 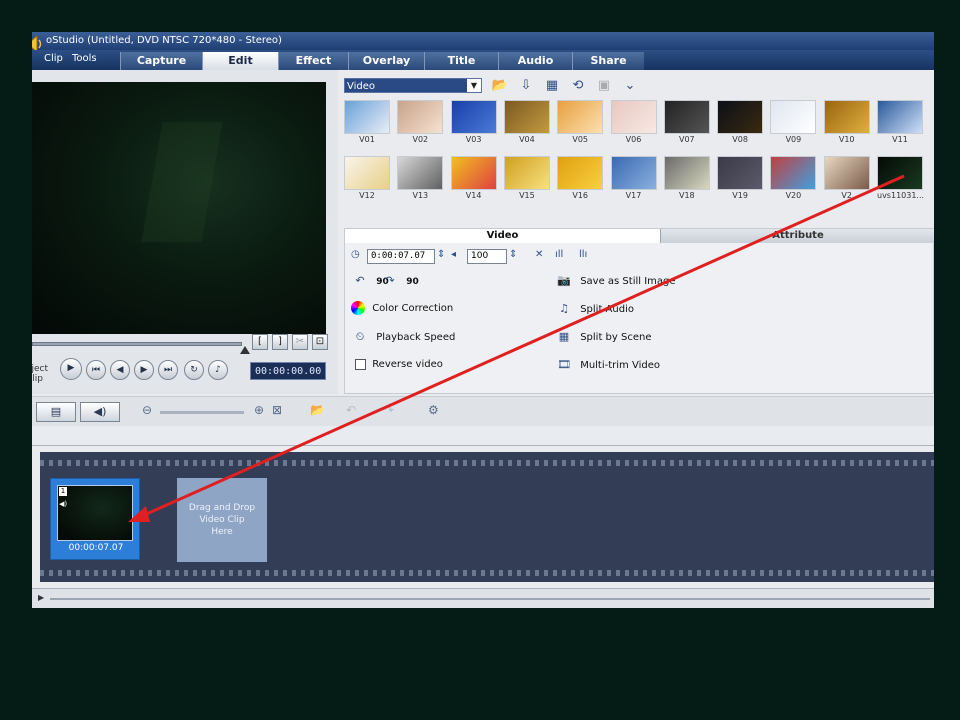 What do you see at coordinates (144, 370) in the screenshot?
I see `next-frame-icon: ▶` at bounding box center [144, 370].